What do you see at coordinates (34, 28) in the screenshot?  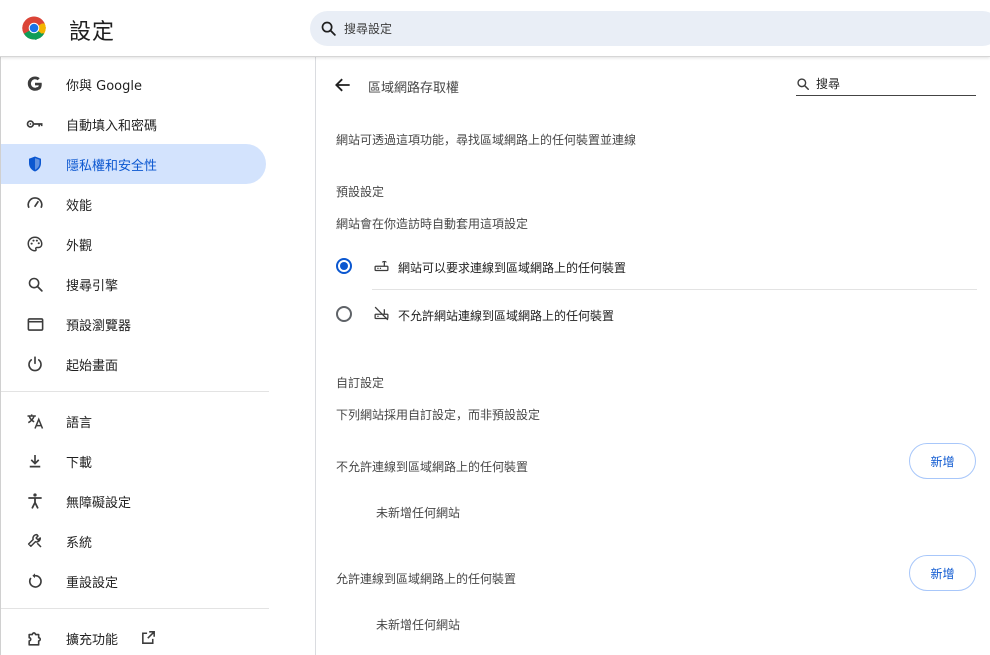 I see `chrome-logo-icon` at bounding box center [34, 28].